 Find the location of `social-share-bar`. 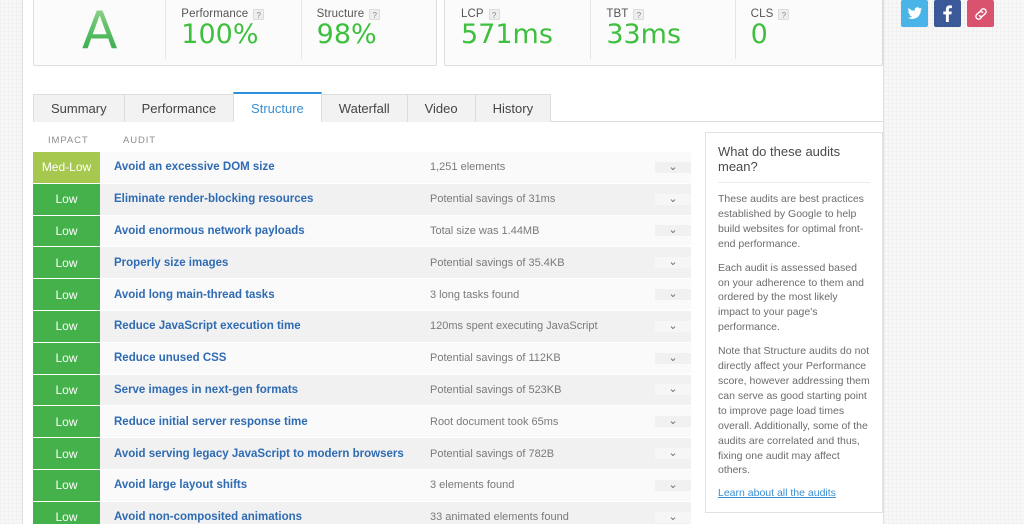

social-share-bar is located at coordinates (947, 13).